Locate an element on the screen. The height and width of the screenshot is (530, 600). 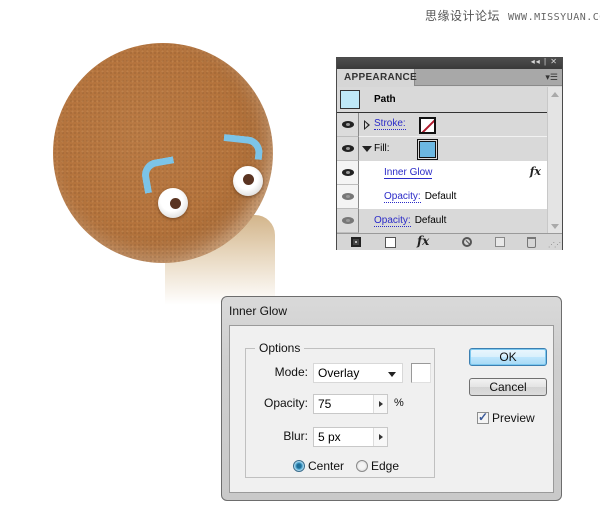
watermark-site-name: 思缘设计论坛 is located at coordinates (463, 16).